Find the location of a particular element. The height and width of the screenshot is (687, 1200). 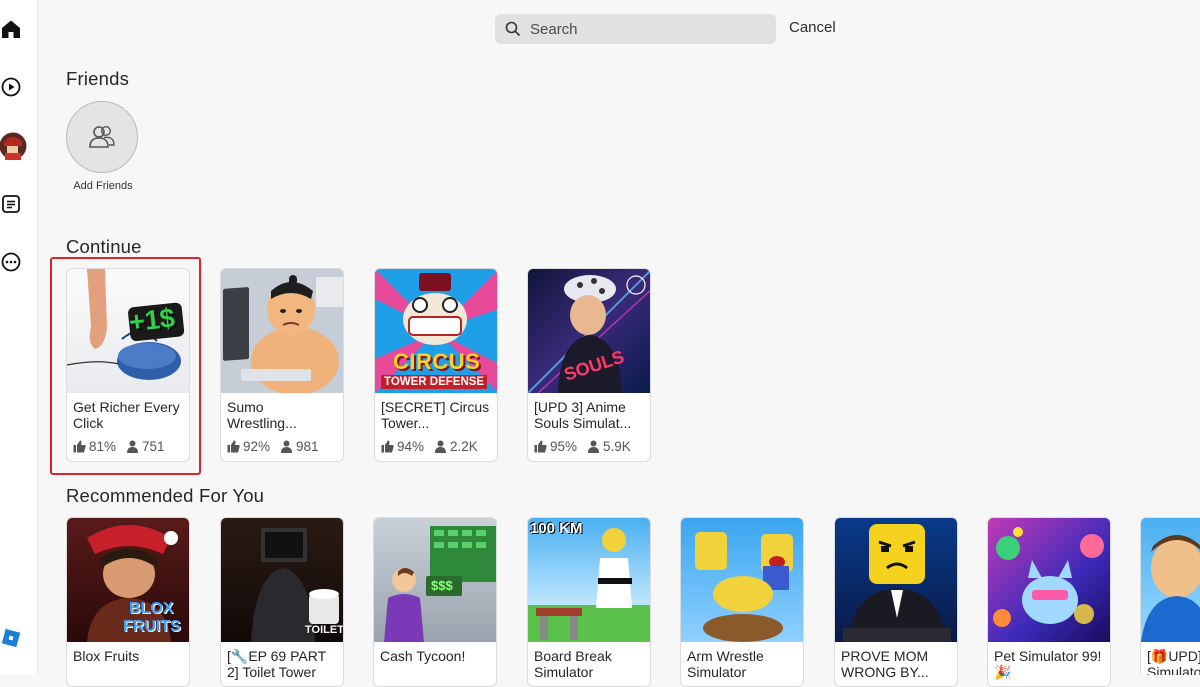

game-thumbnail: CIRCUS TOWER DEFENSE is located at coordinates (436, 331).